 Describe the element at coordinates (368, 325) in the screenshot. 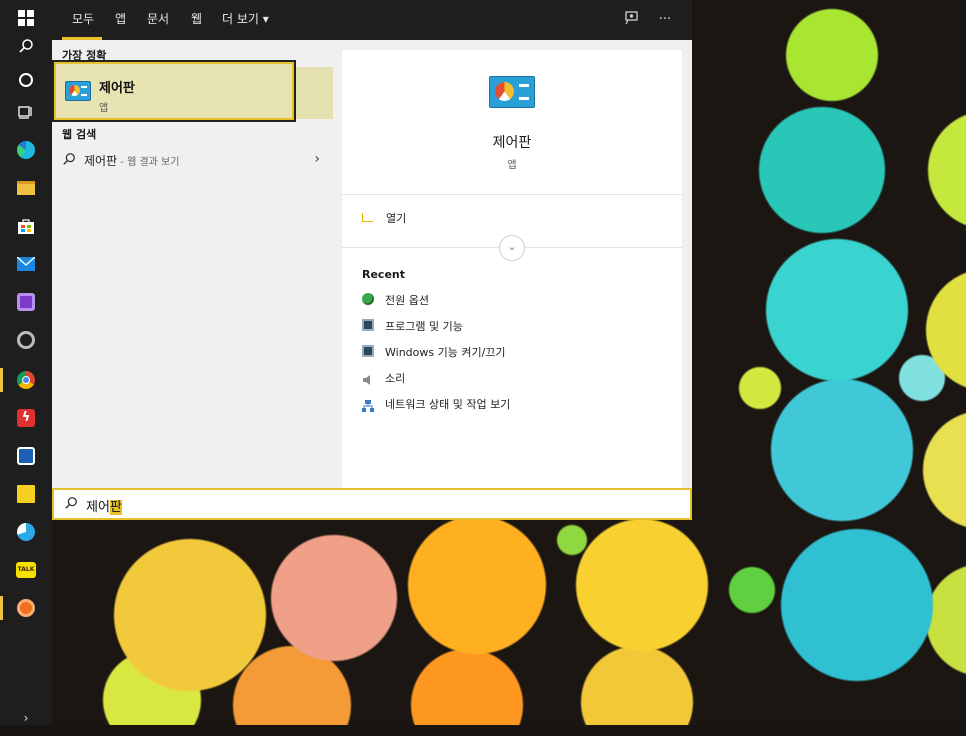

I see `programs-features-icon` at that location.